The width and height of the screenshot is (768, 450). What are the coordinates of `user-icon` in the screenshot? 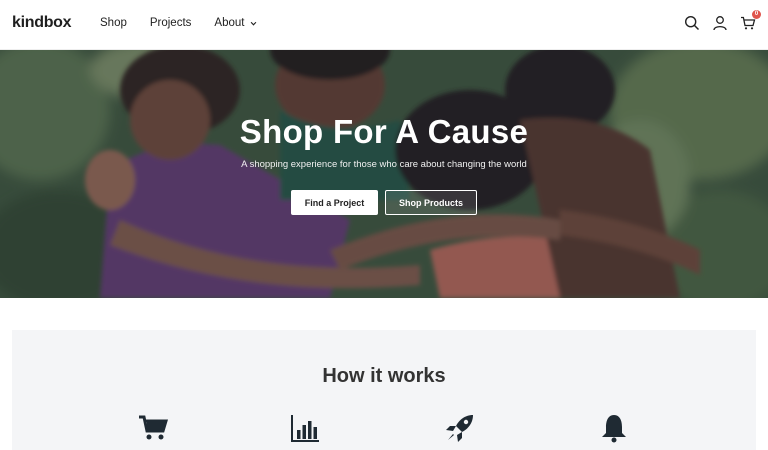 It's located at (720, 23).